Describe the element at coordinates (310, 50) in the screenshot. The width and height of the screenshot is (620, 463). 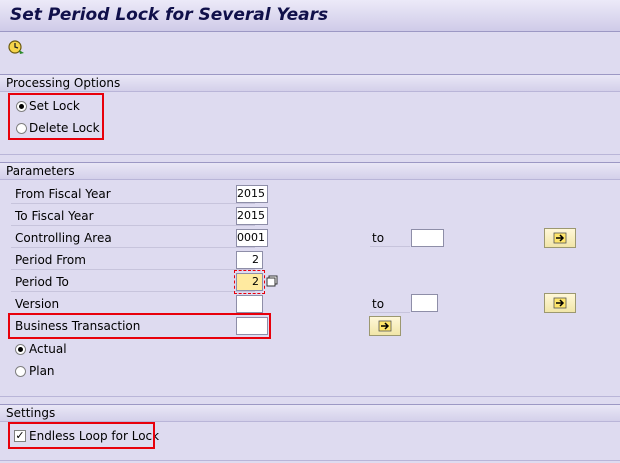
I see `application-toolbar` at that location.